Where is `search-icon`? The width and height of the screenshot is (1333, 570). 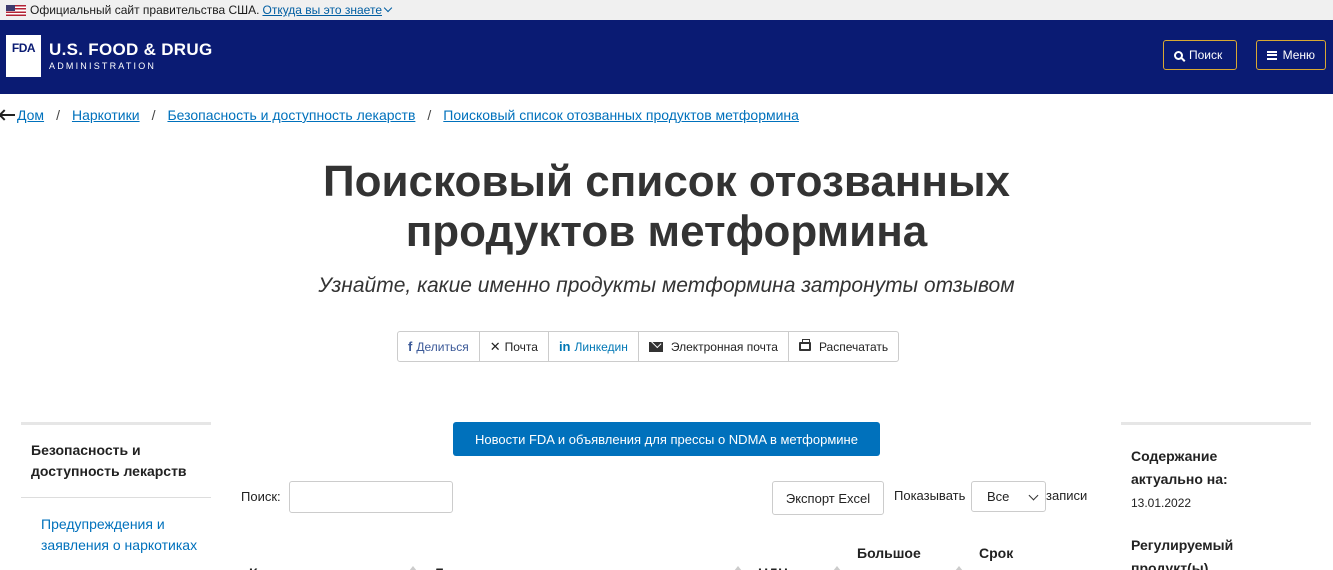 search-icon is located at coordinates (1178, 55).